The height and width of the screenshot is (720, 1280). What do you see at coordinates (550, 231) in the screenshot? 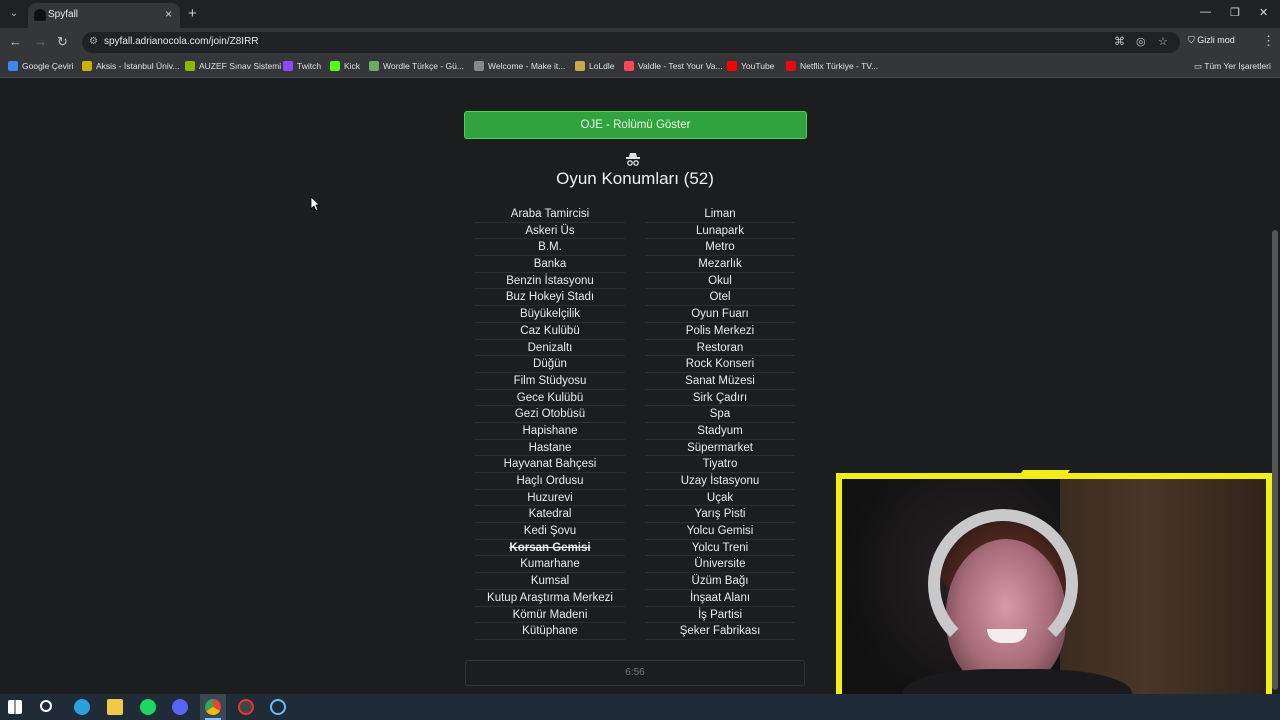
I see `location-item: Askeri Üs` at bounding box center [550, 231].